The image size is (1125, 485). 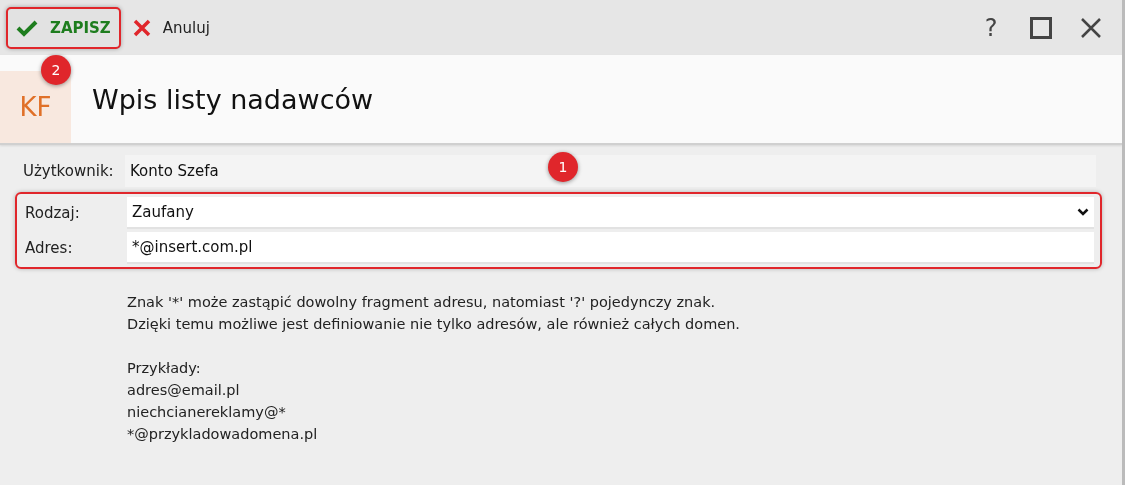 What do you see at coordinates (434, 324) in the screenshot?
I see `help-text: Dzięki temu możliwe jest definiowanie nie tylko adresów, ale również całych domen.` at bounding box center [434, 324].